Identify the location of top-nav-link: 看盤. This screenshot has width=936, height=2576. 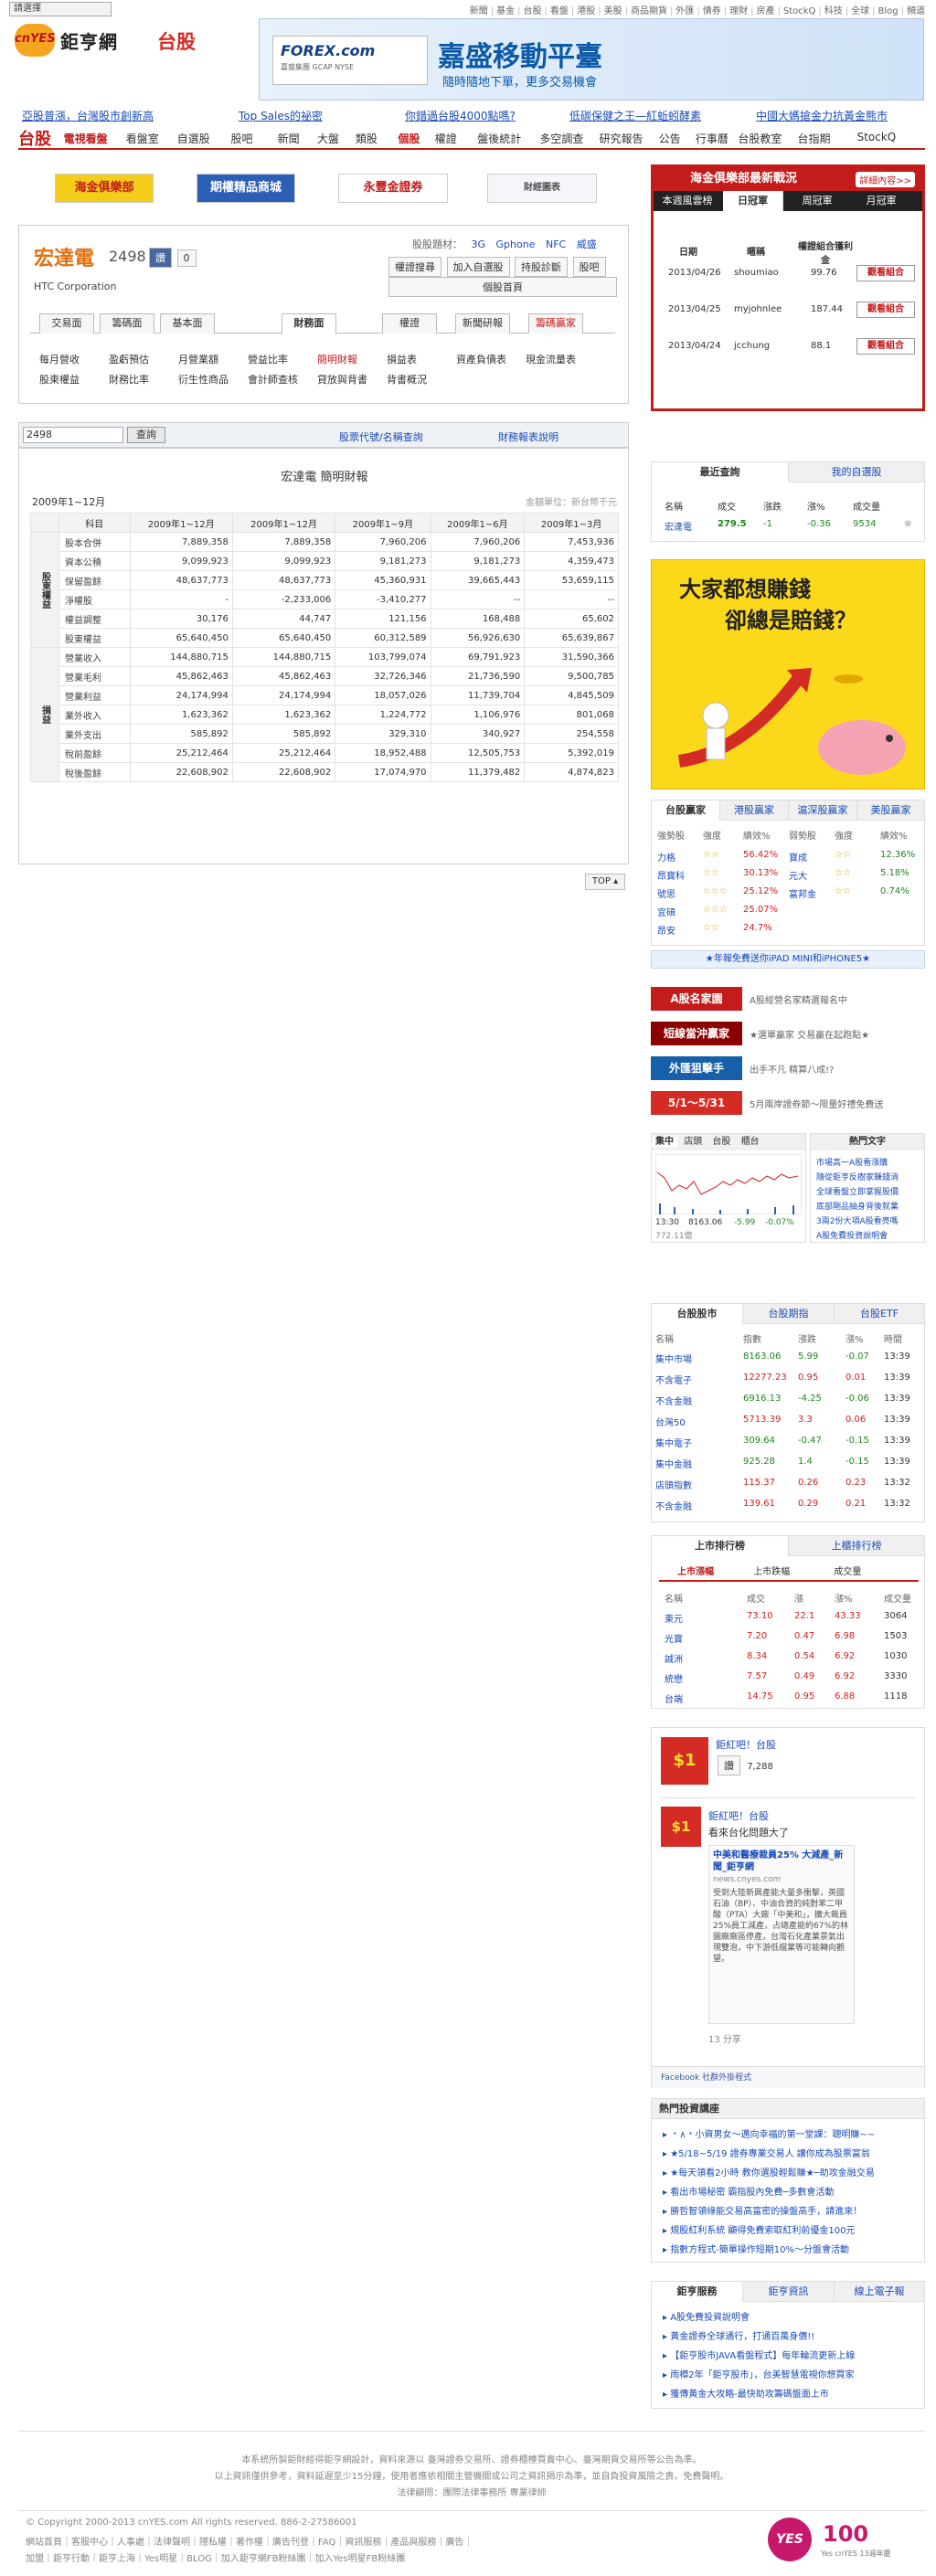
(560, 11).